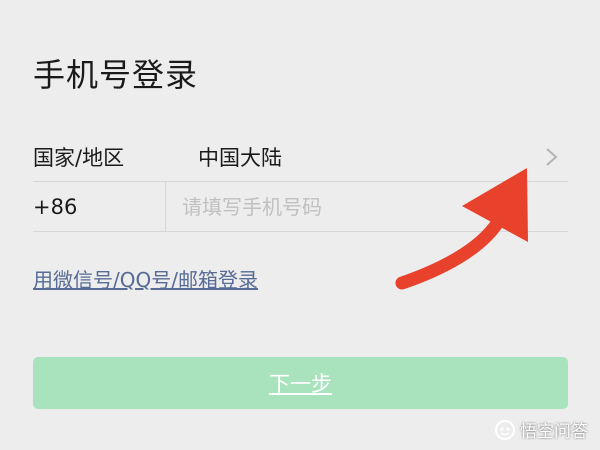 The image size is (600, 450). Describe the element at coordinates (551, 157) in the screenshot. I see `chevron-right-icon` at that location.